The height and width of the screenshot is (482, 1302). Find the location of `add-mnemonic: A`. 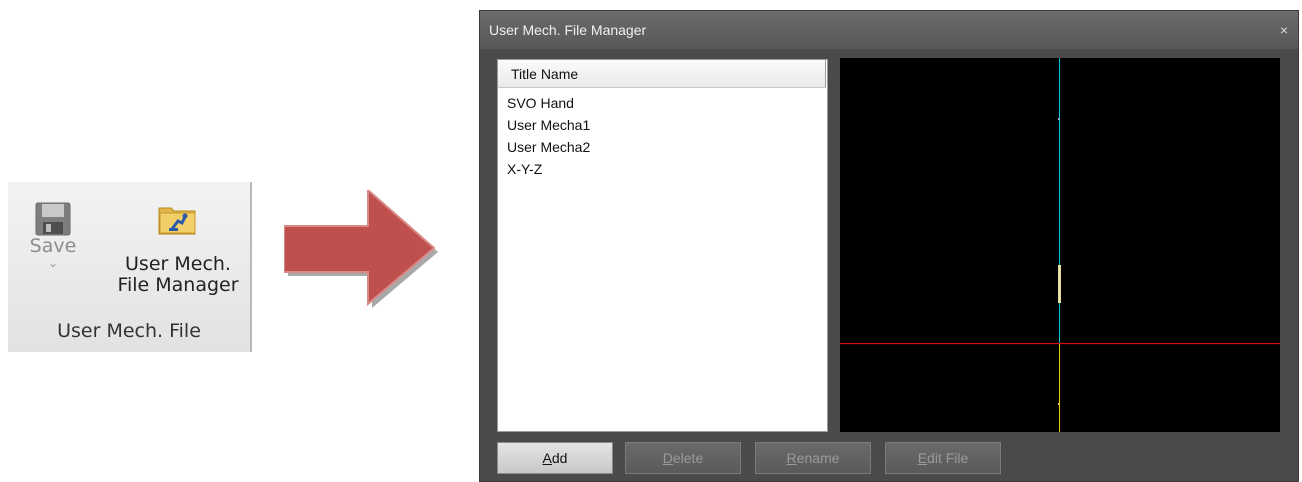

add-mnemonic: A is located at coordinates (547, 458).